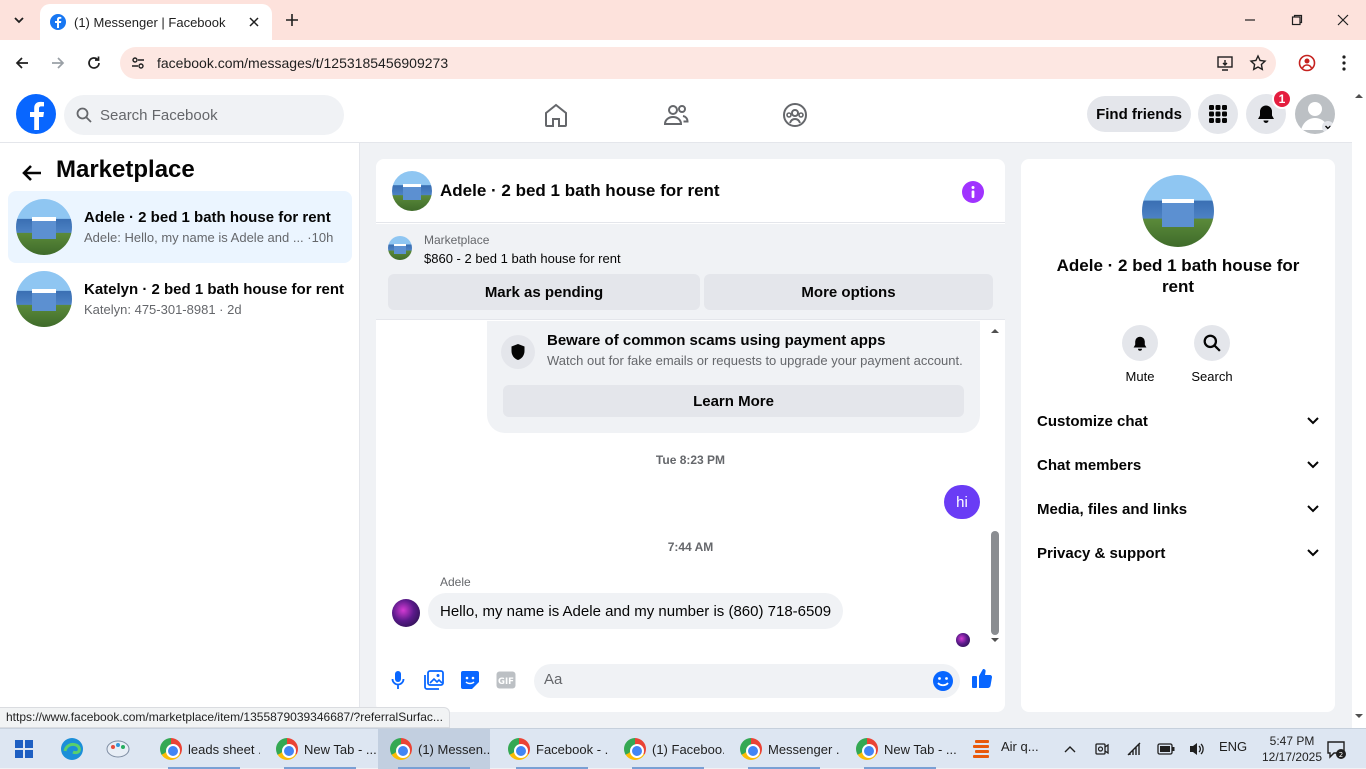 Image resolution: width=1366 pixels, height=769 pixels. I want to click on browser-tab-active: (1) Messenger | Facebook, so click(156, 22).